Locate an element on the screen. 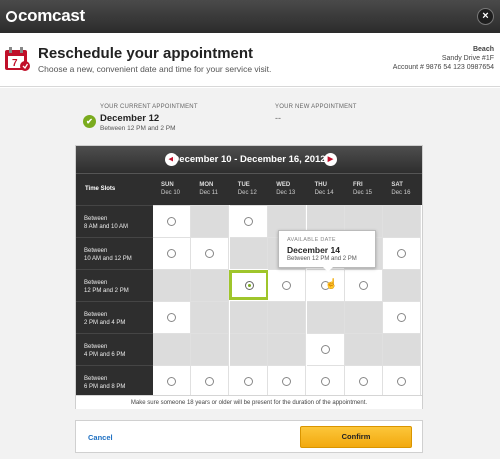  account-name: Beach is located at coordinates (483, 49).